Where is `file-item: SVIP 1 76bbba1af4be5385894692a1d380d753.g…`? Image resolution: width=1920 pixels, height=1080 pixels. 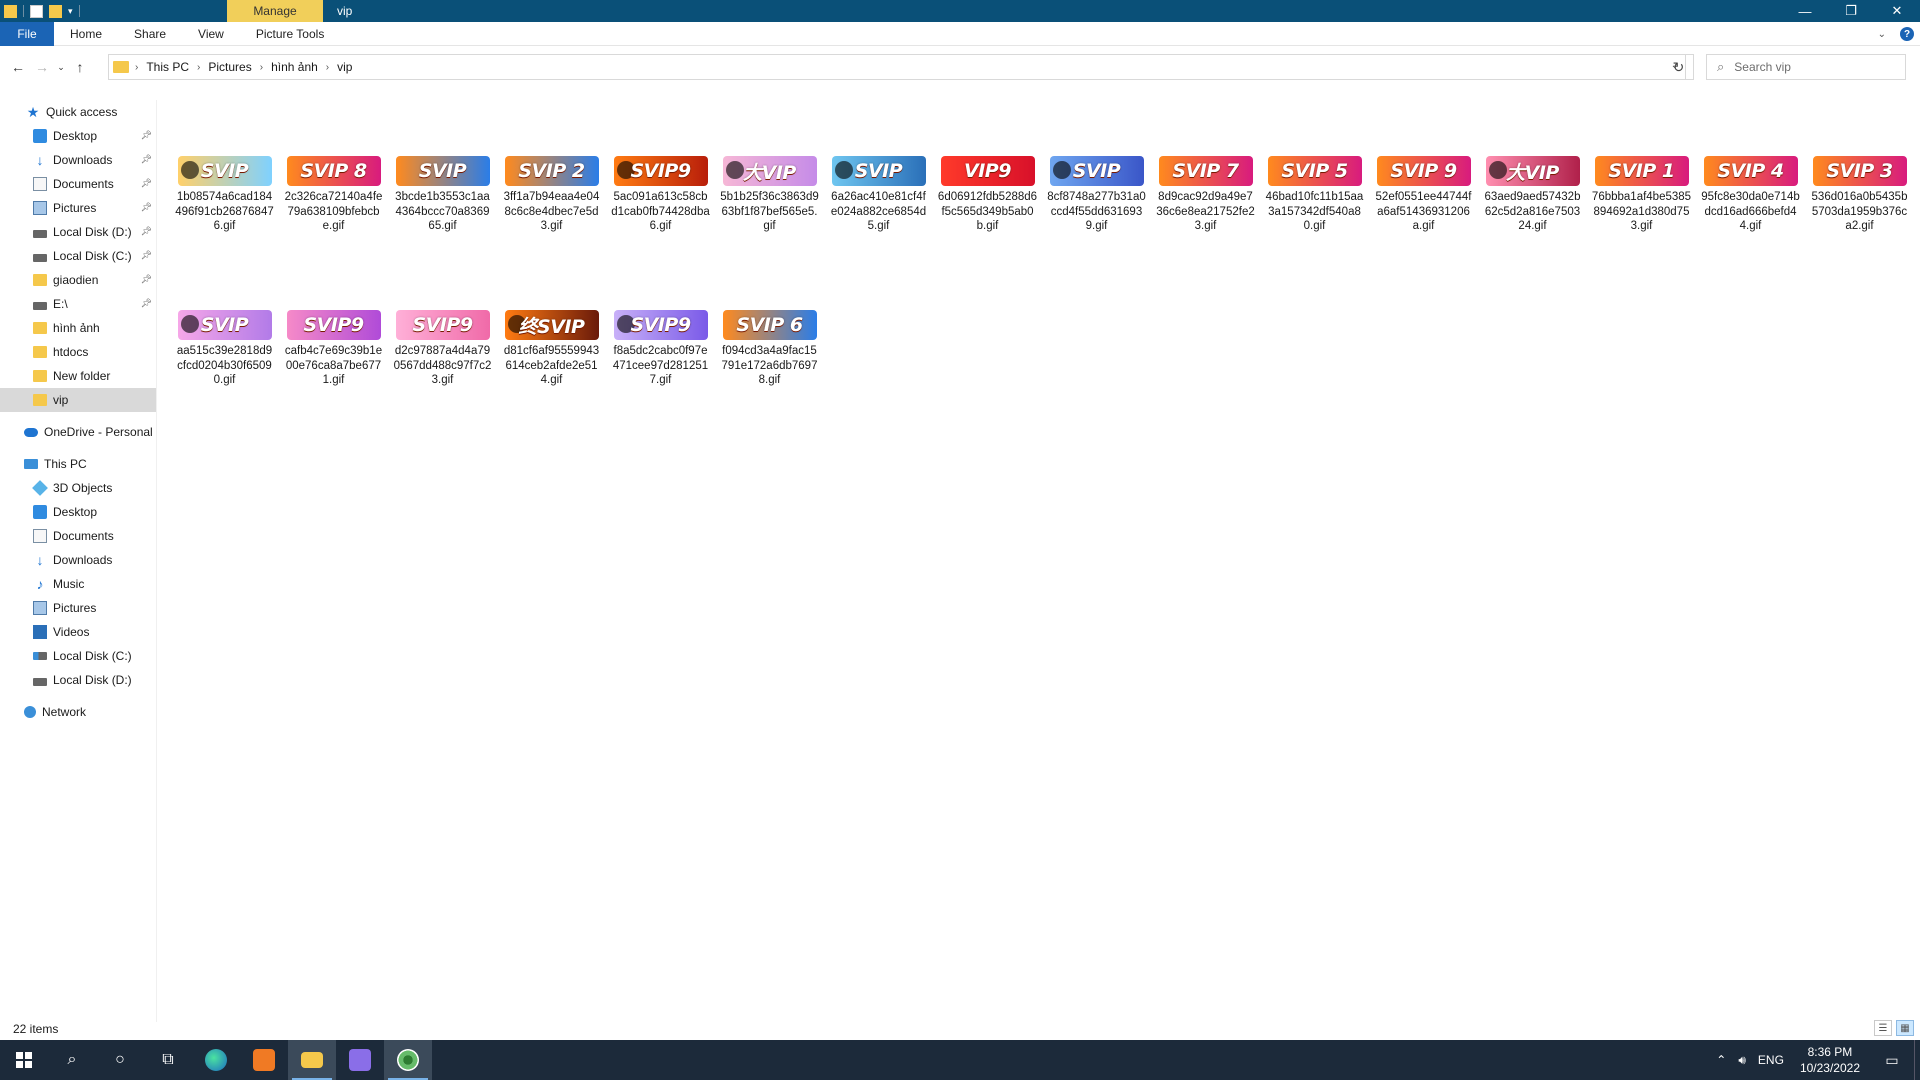
file-item: SVIP 1 76bbba1af4be5385894692a1d380d753.g… is located at coordinates (1641, 223).